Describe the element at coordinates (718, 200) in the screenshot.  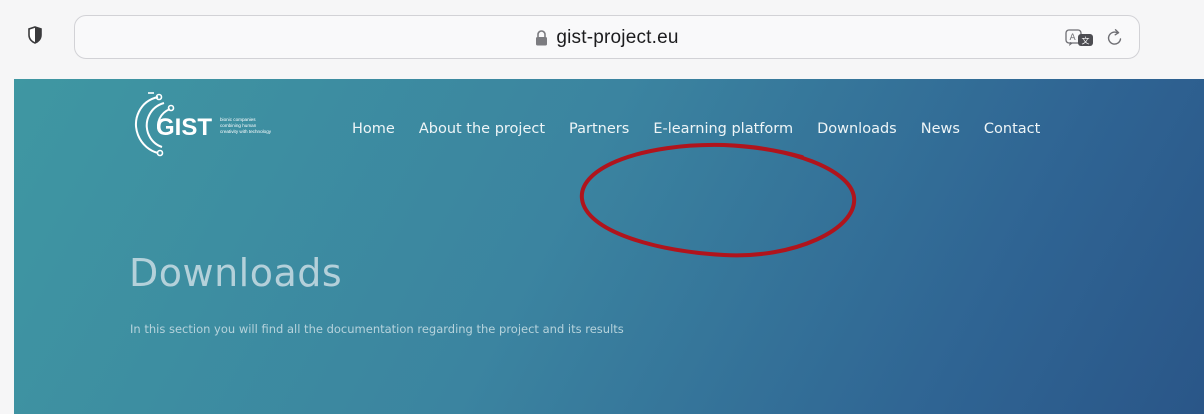
I see `annotation-ellipse` at that location.